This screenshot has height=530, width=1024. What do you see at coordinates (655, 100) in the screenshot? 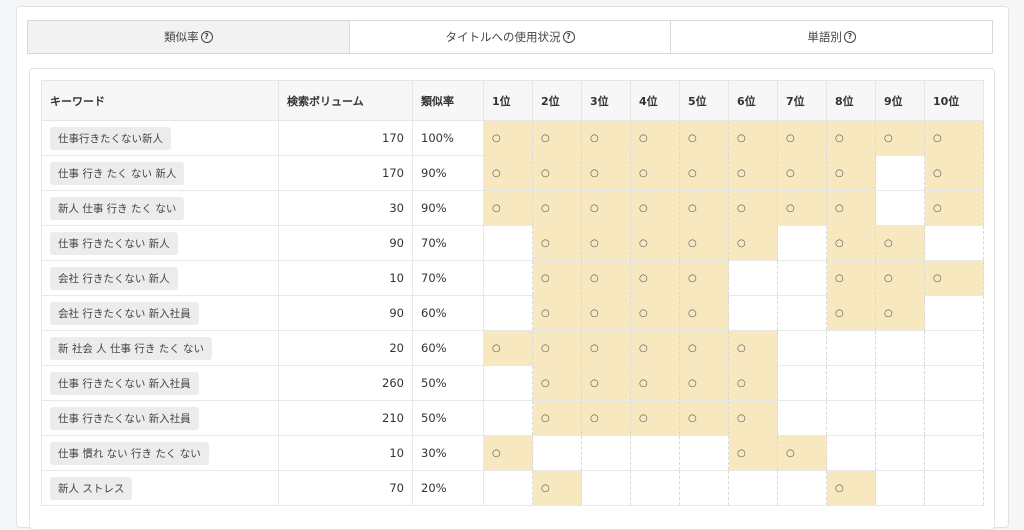
I see `rank-header: 4位` at bounding box center [655, 100].